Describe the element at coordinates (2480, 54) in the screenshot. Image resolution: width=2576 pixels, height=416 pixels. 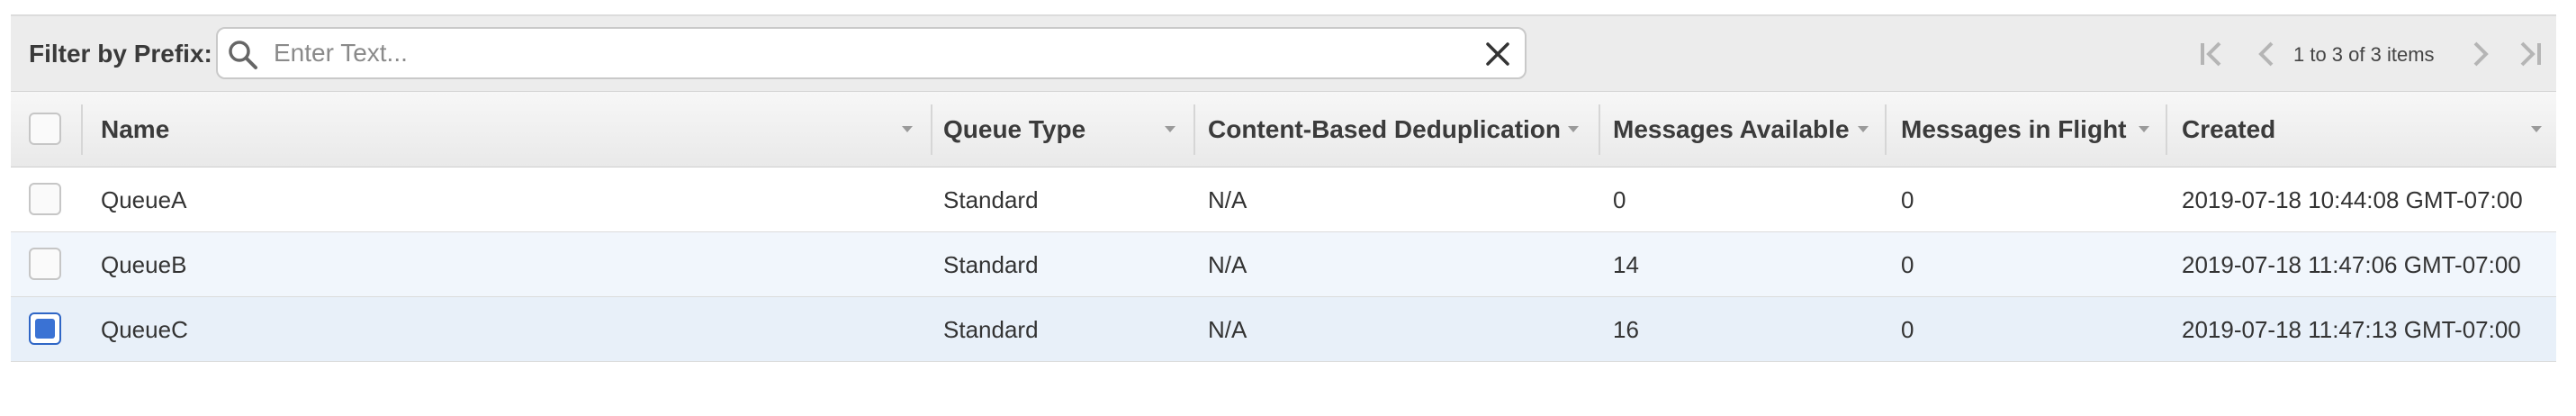
I see `next-page-icon` at that location.